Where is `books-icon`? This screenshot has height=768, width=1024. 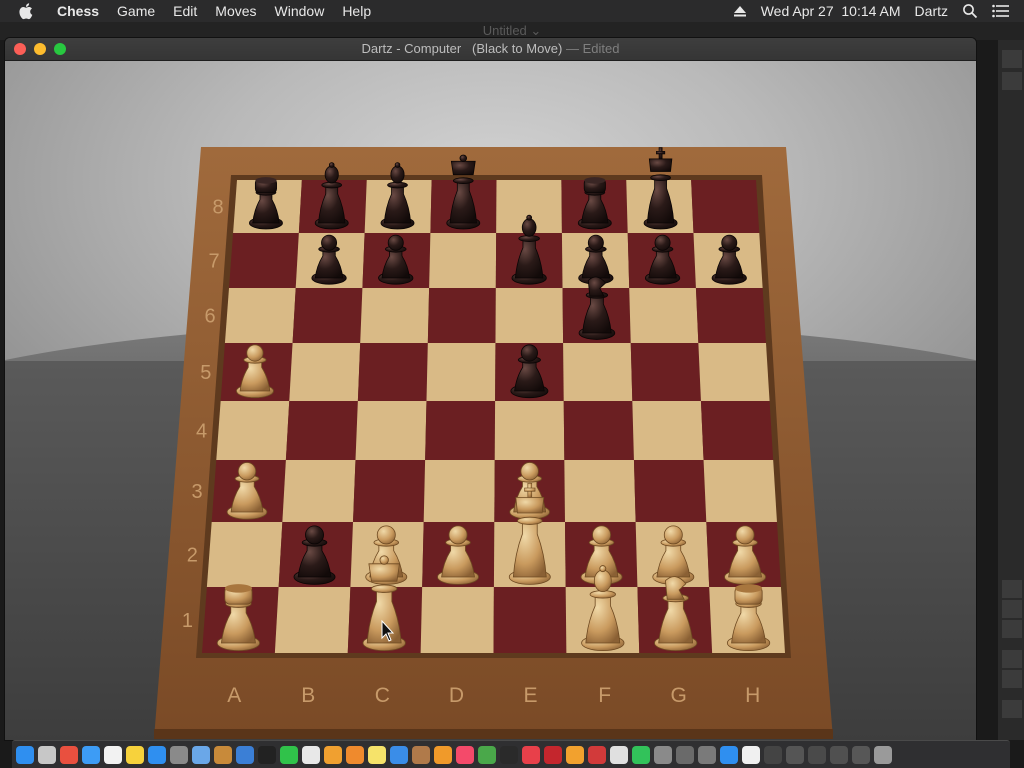
books-icon is located at coordinates (223, 754).